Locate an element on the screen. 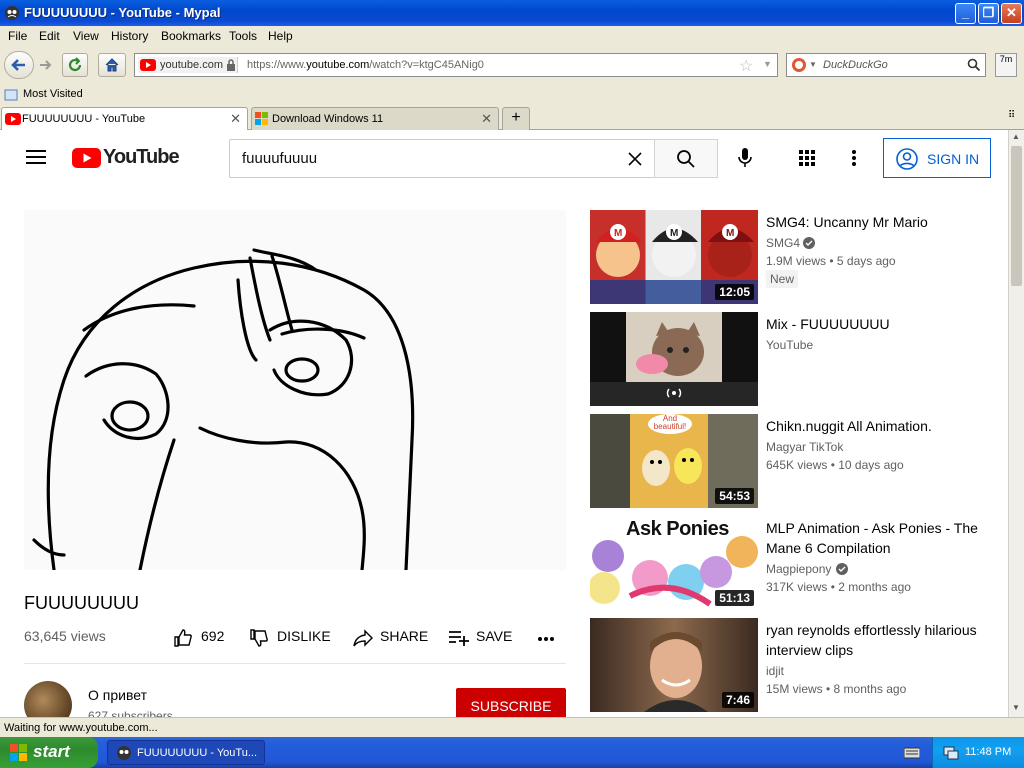 The image size is (1024, 768). minimize-button: _ is located at coordinates (965, 13).